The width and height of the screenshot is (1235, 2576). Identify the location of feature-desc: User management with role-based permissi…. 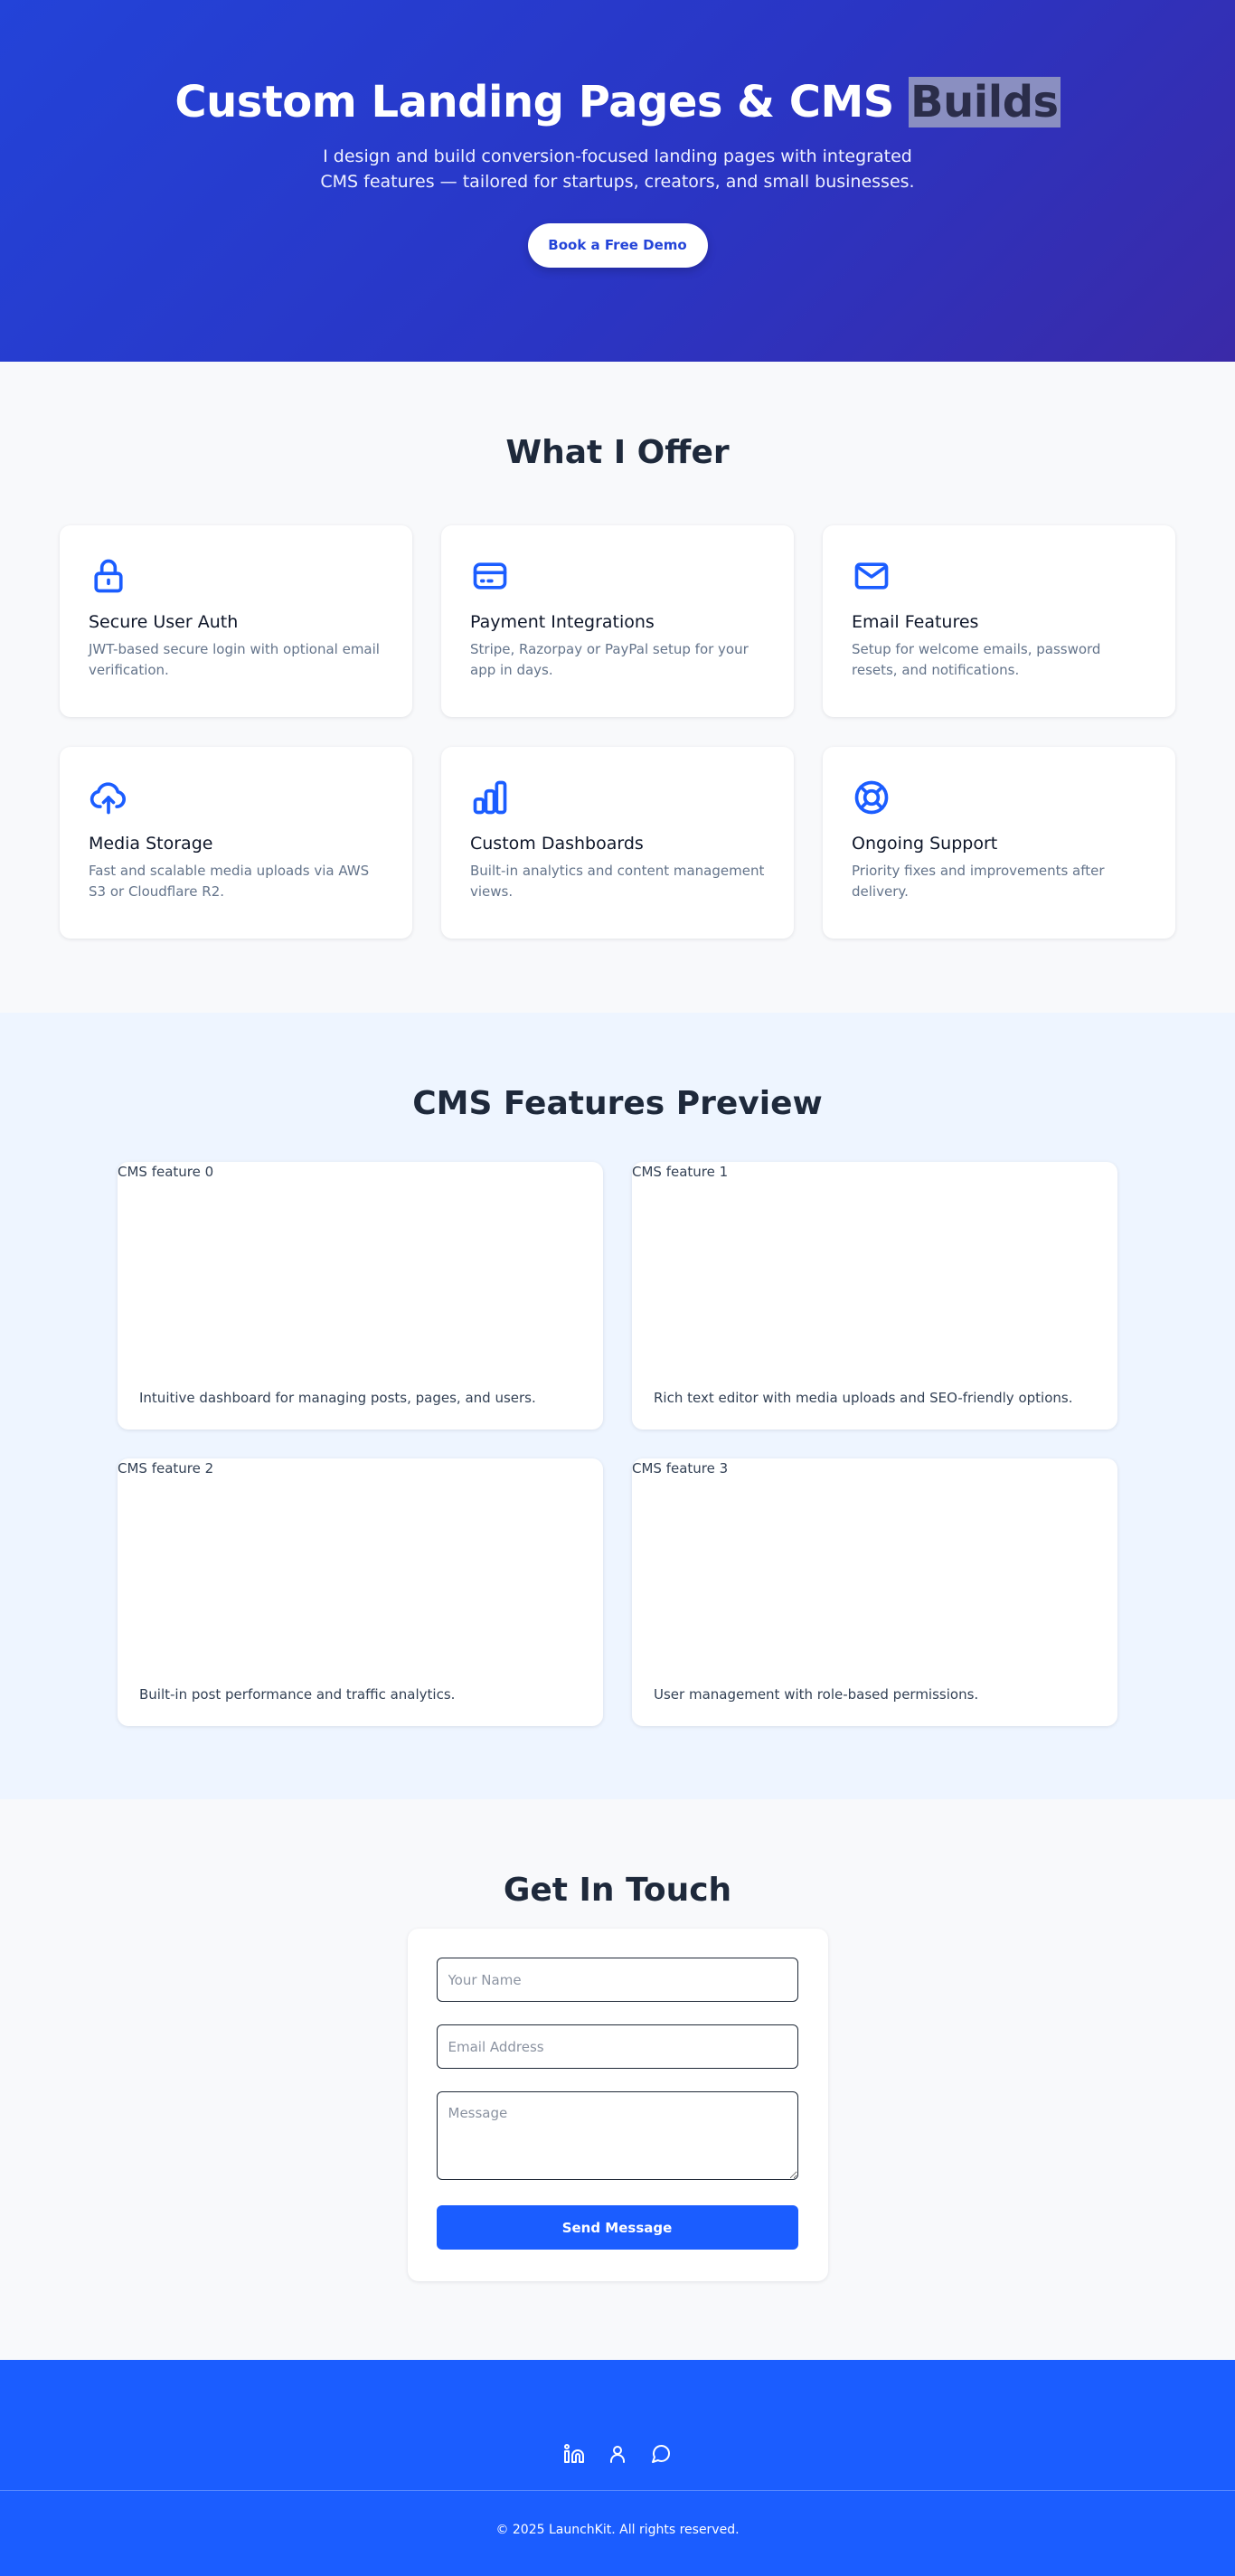
(817, 1694).